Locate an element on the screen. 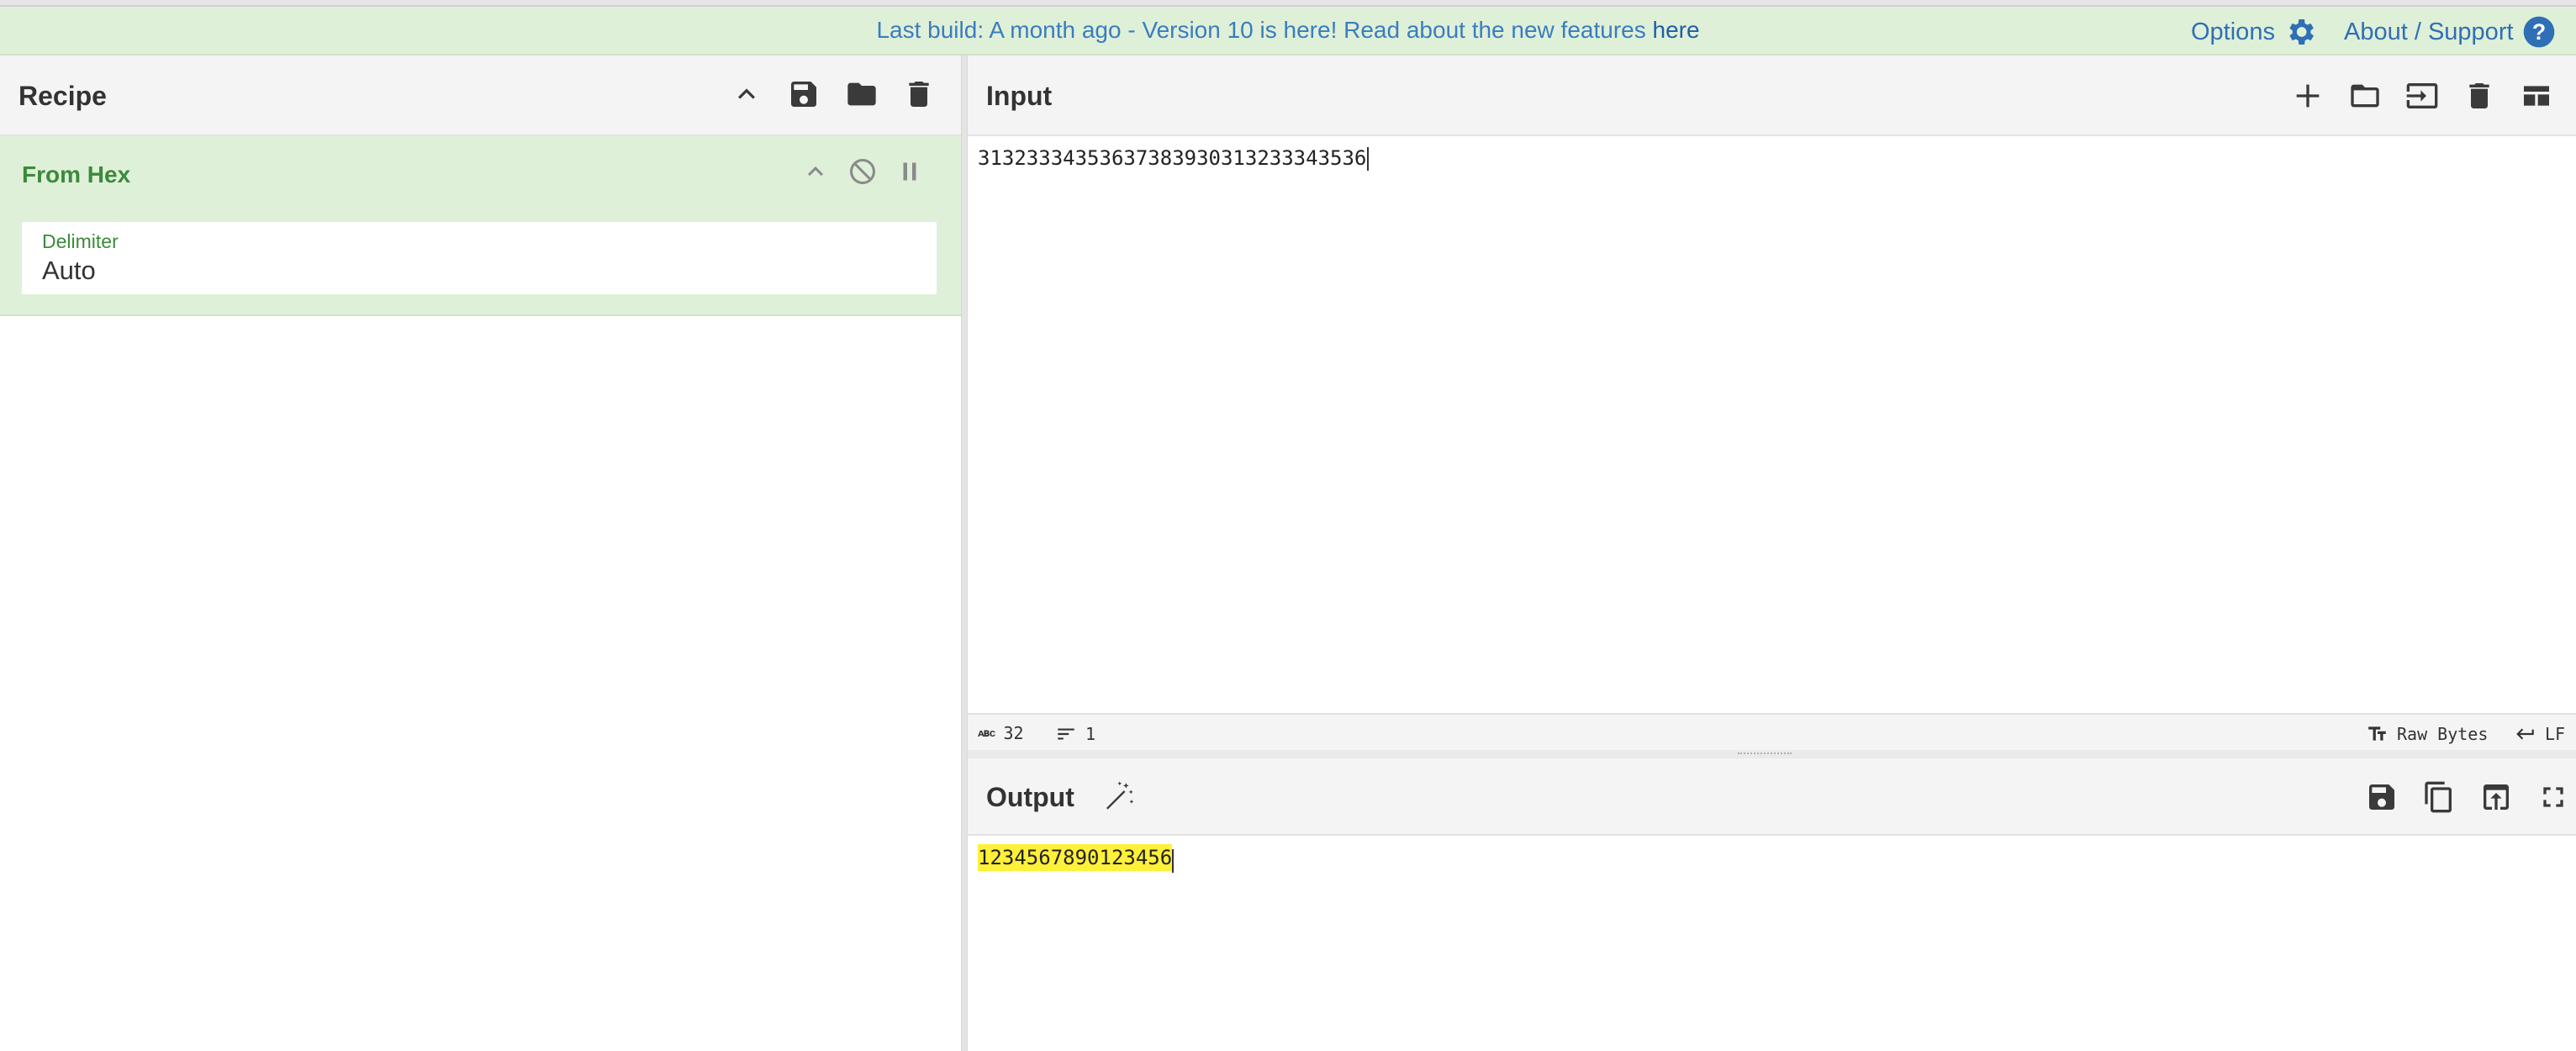 This screenshot has height=1051, width=2576. input-content: 31323334353637383930313233343536 is located at coordinates (1173, 158).